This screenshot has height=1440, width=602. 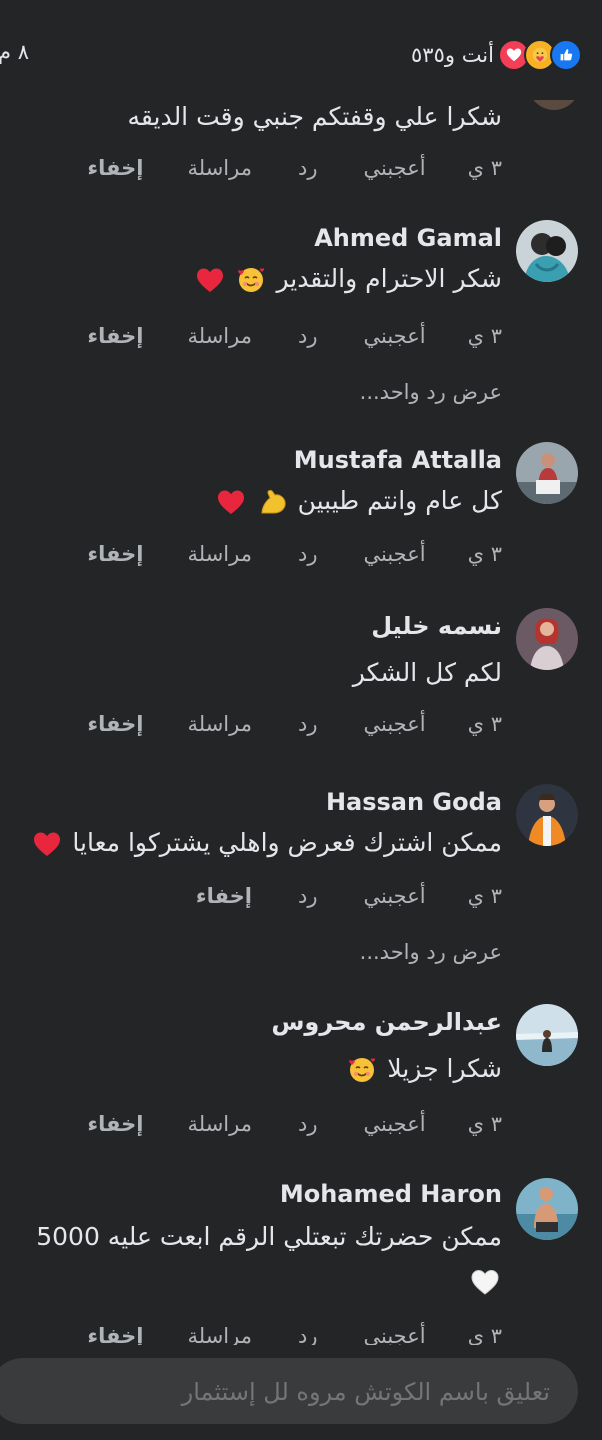 I want to click on comment-text: شكرا علي وقفتكم جنبي وقت الديقه, so click(x=314, y=116).